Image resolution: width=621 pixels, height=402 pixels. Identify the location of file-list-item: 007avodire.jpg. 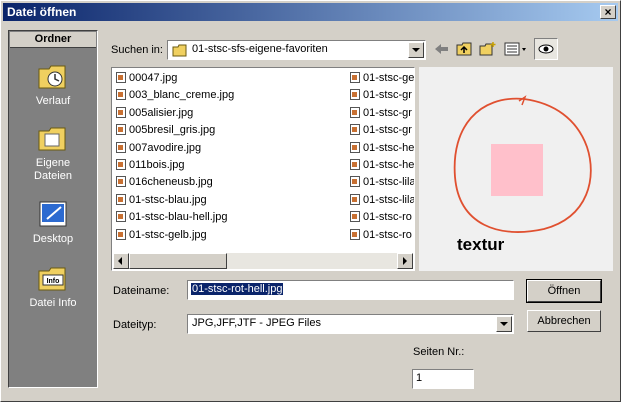
(175, 148).